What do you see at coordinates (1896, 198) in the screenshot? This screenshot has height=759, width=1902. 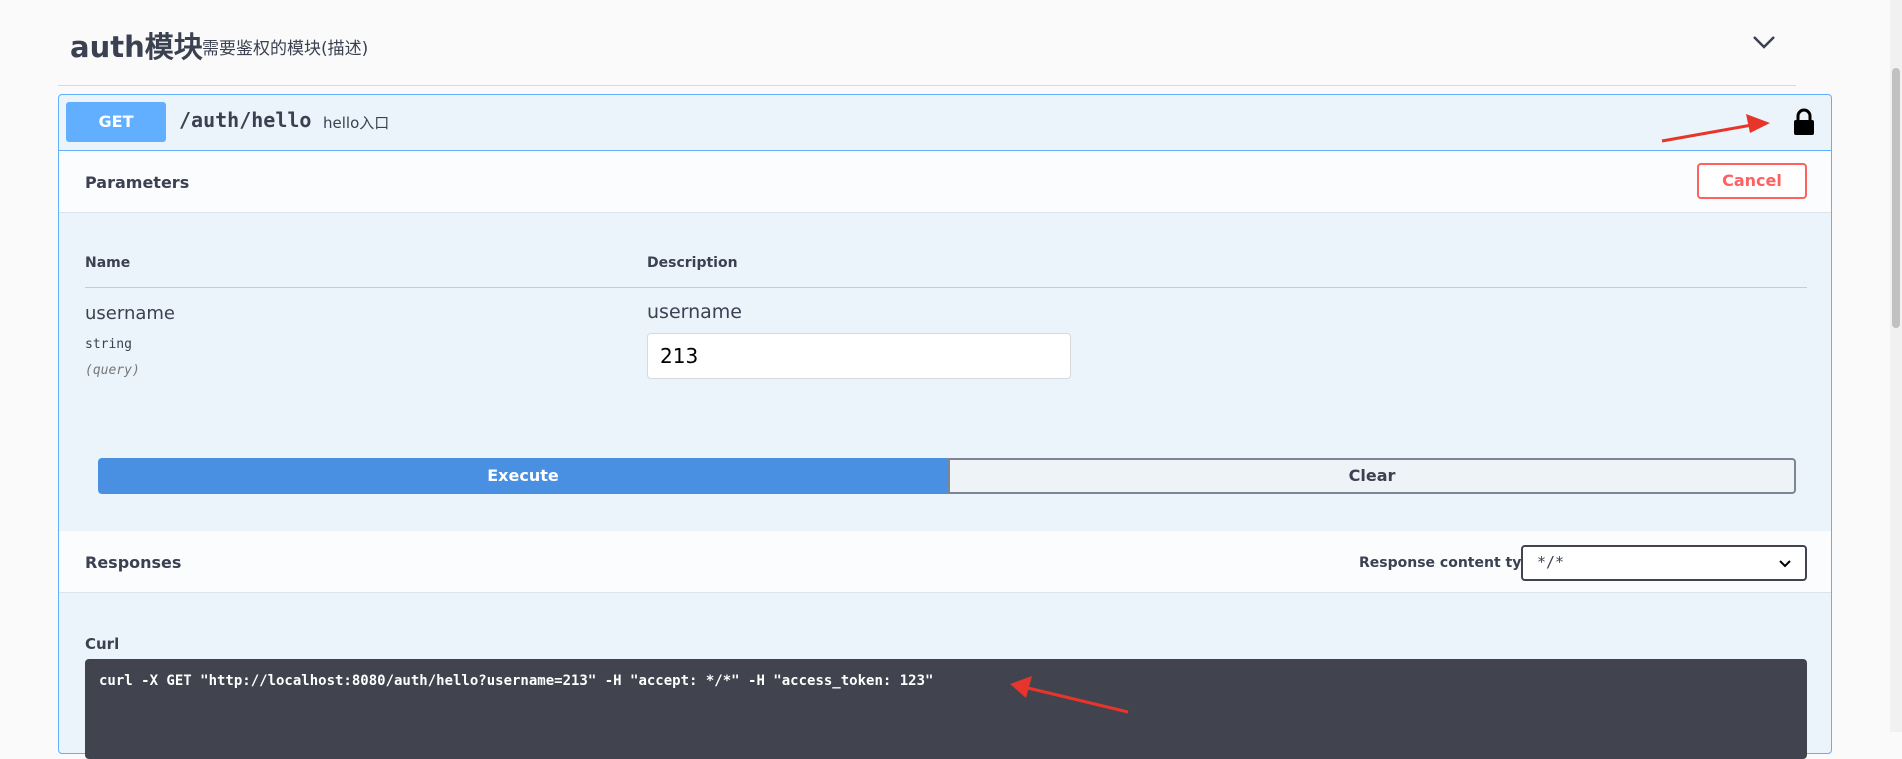 I see `scrollbar-thumb` at bounding box center [1896, 198].